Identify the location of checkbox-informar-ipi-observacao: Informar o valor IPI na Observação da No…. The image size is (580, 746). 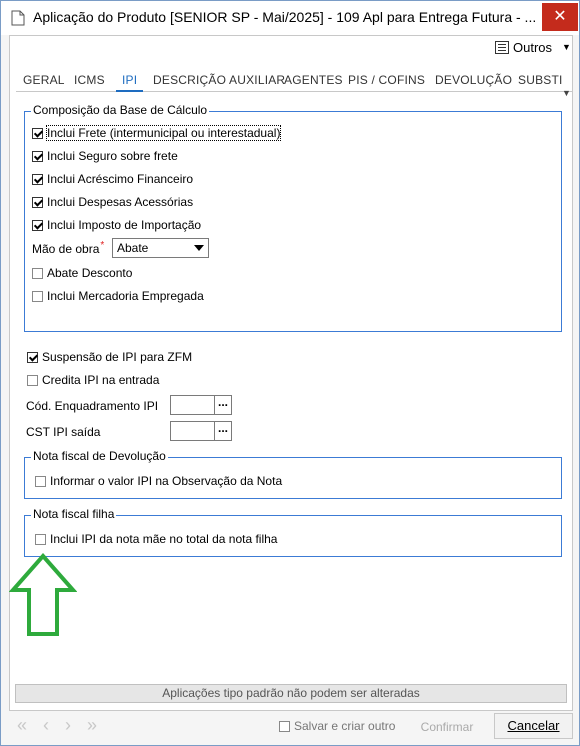
(158, 481).